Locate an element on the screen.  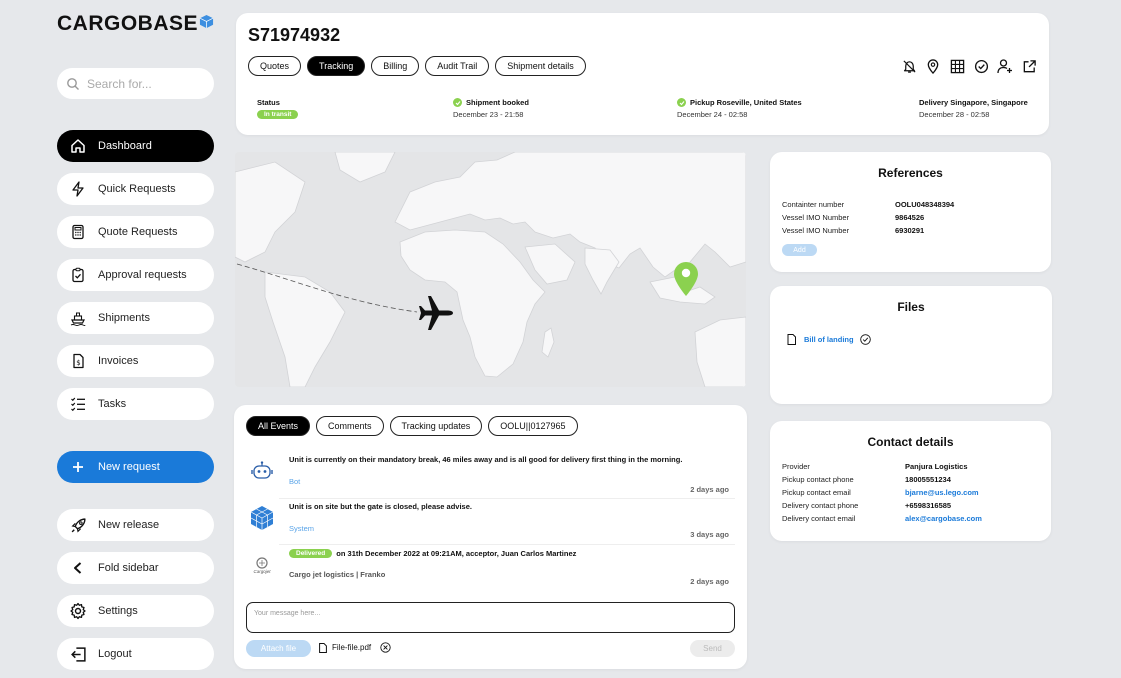
sidebar-item-quote-requests: Quote Requests is located at coordinates (135, 232).